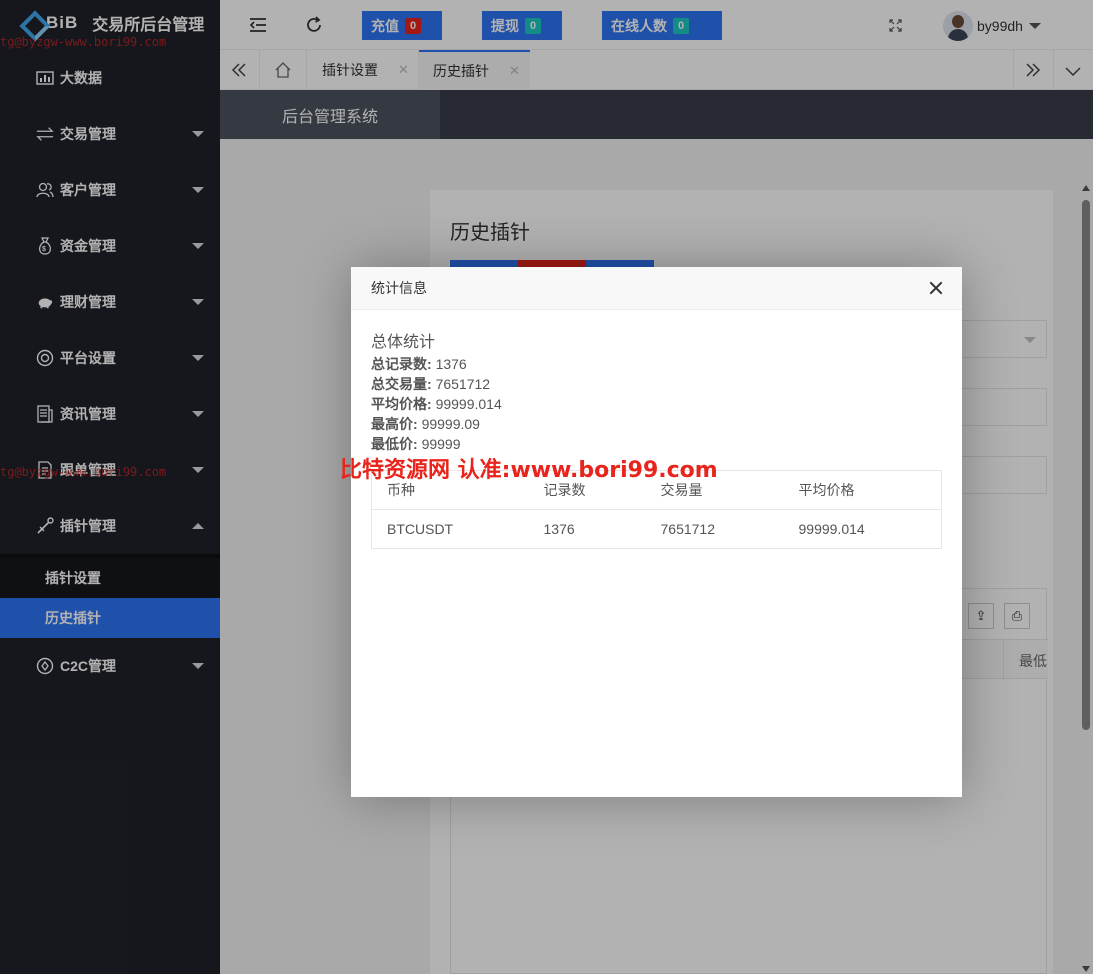  Describe the element at coordinates (468, 404) in the screenshot. I see `stat-value: 99999.014` at that location.